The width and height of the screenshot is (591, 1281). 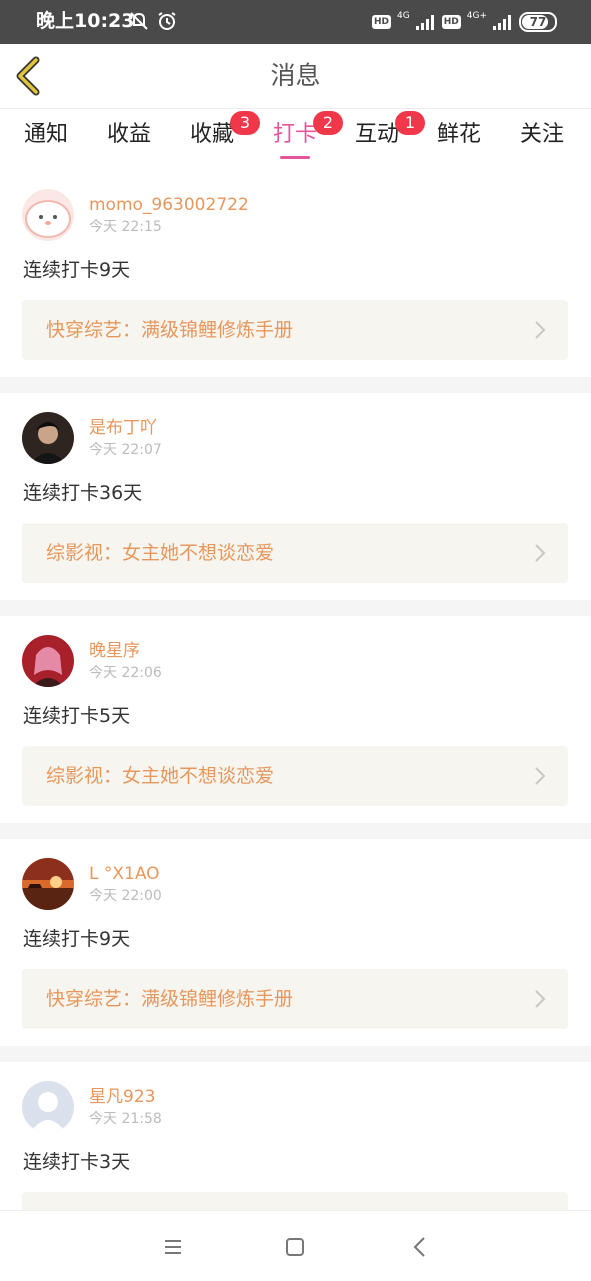 I want to click on back-nav-icon, so click(x=420, y=1247).